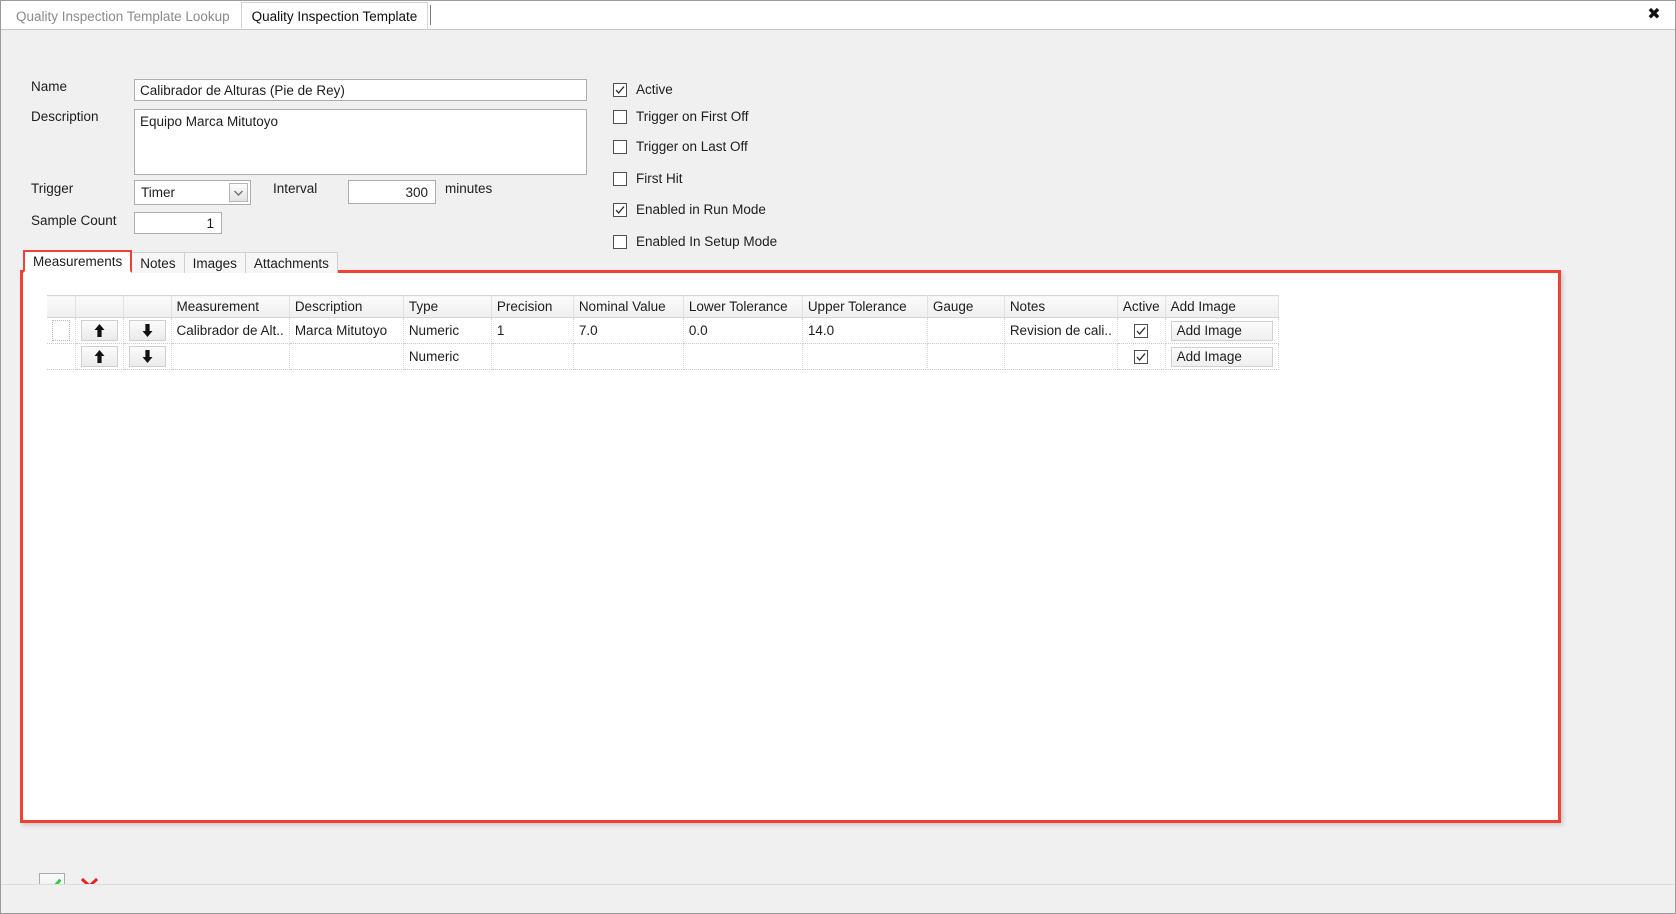 The width and height of the screenshot is (1676, 914). I want to click on name-input, so click(360, 90).